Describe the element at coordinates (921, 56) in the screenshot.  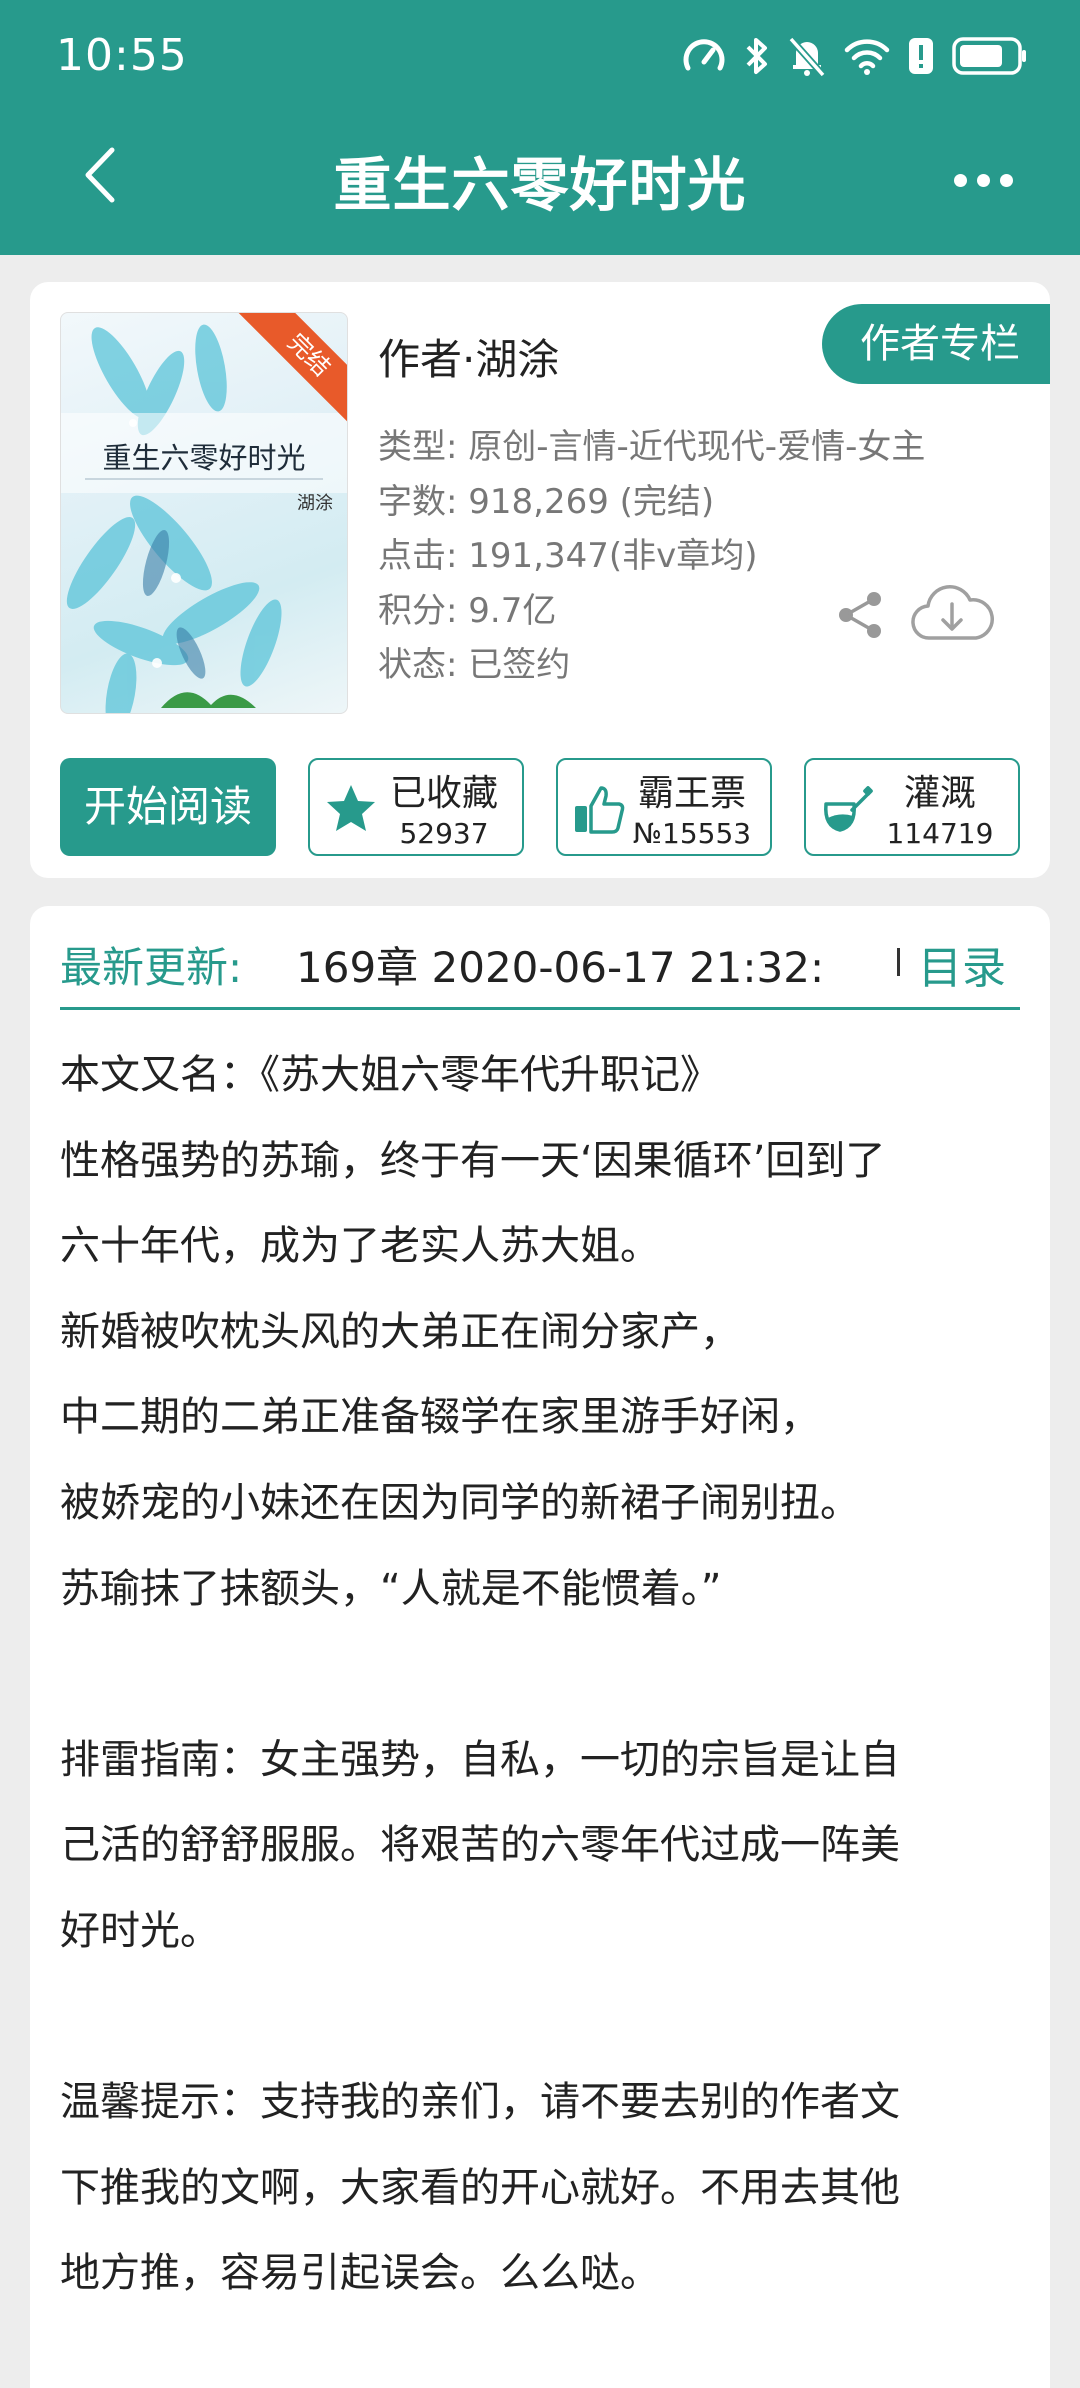
I see `alert-icon` at that location.